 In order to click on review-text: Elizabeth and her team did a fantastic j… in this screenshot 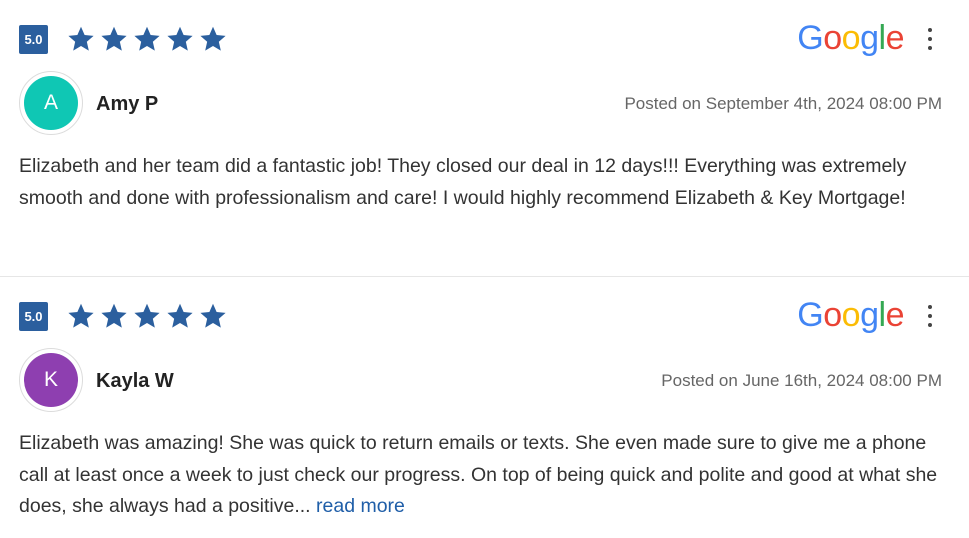, I will do `click(463, 182)`.